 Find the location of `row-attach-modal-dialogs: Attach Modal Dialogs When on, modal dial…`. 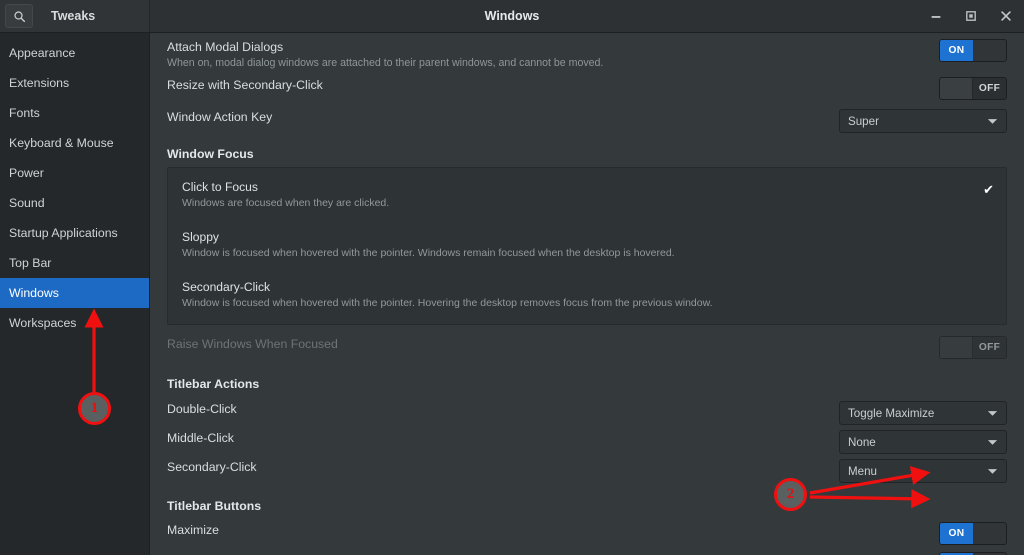

row-attach-modal-dialogs: Attach Modal Dialogs When on, modal dial… is located at coordinates (587, 52).